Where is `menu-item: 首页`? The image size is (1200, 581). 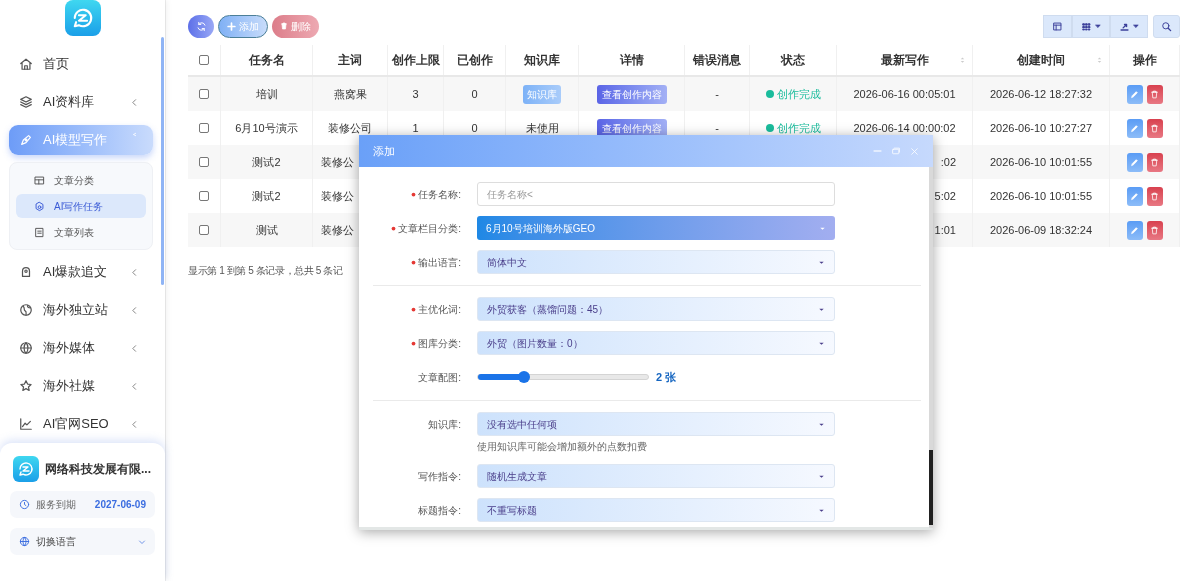
menu-item: 首页 is located at coordinates (81, 64).